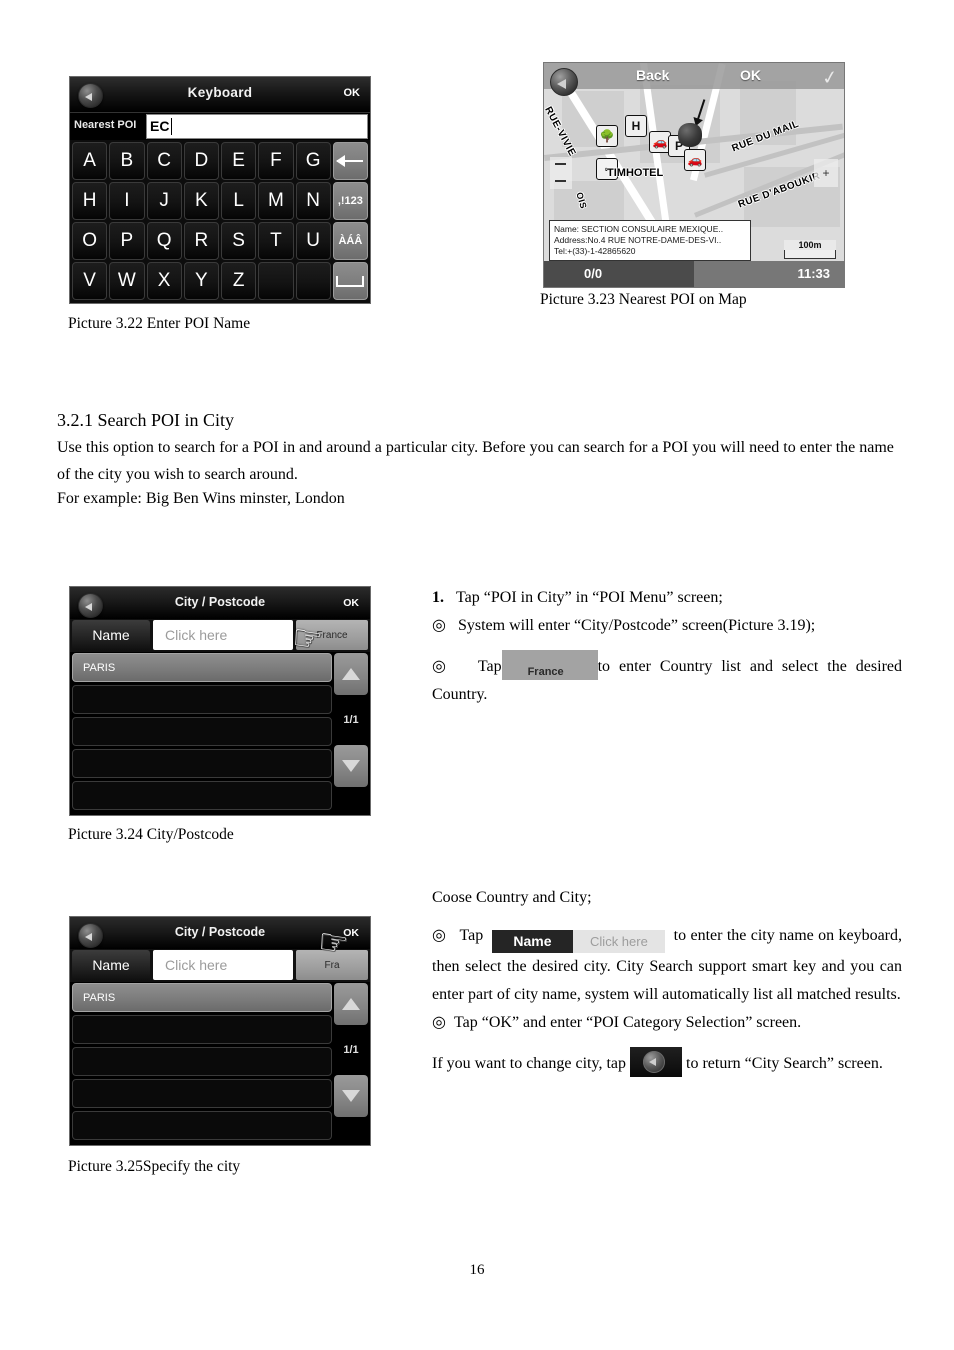  Describe the element at coordinates (127, 281) in the screenshot. I see `key-w: W` at that location.